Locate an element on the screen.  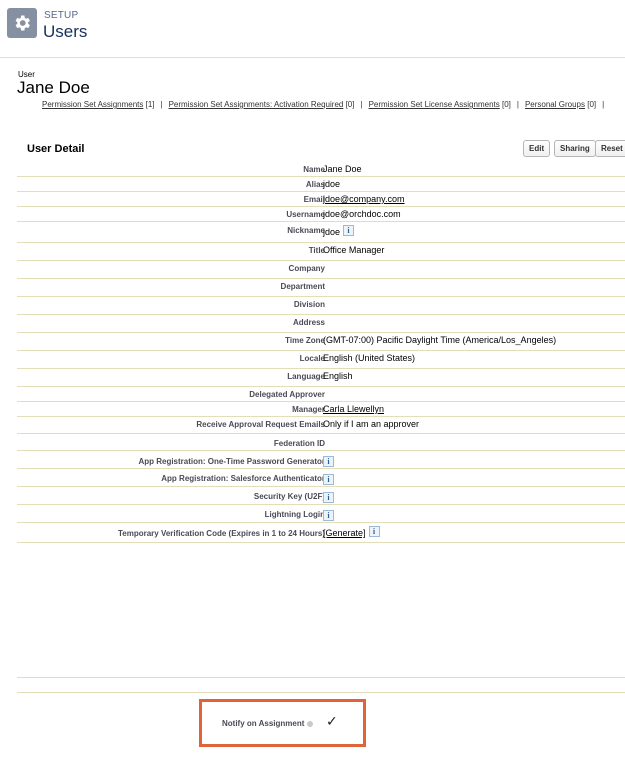
generate-link: [Generate] is located at coordinates (344, 533).